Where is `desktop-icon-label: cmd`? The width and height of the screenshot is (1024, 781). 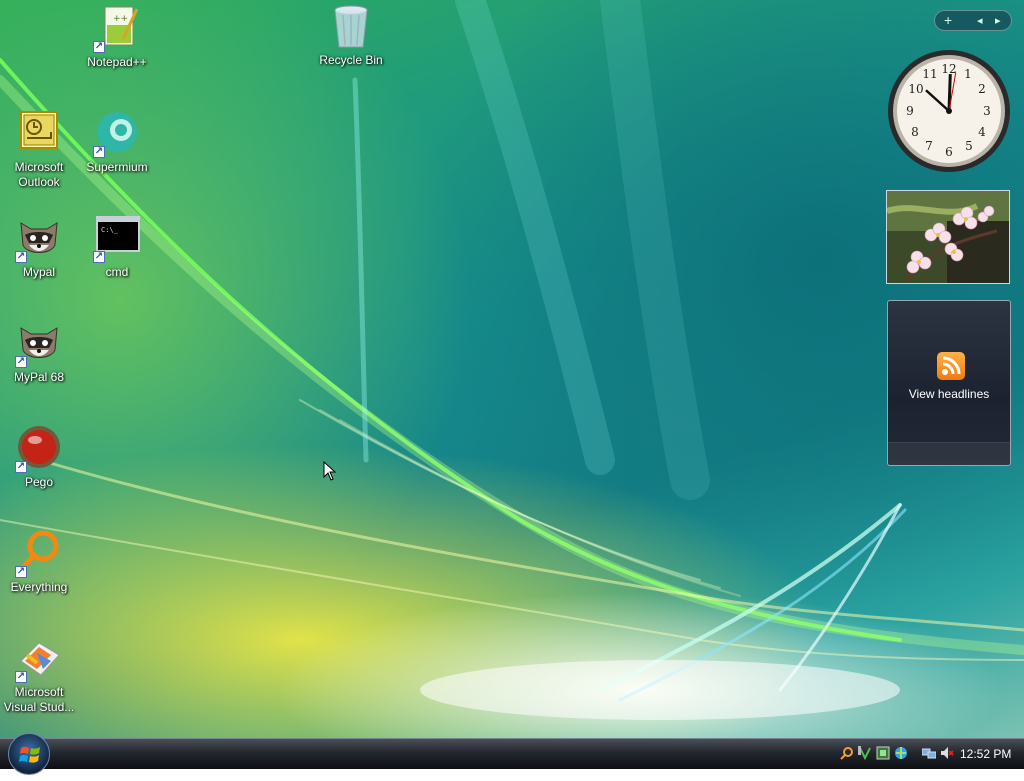 desktop-icon-label: cmd is located at coordinates (117, 272).